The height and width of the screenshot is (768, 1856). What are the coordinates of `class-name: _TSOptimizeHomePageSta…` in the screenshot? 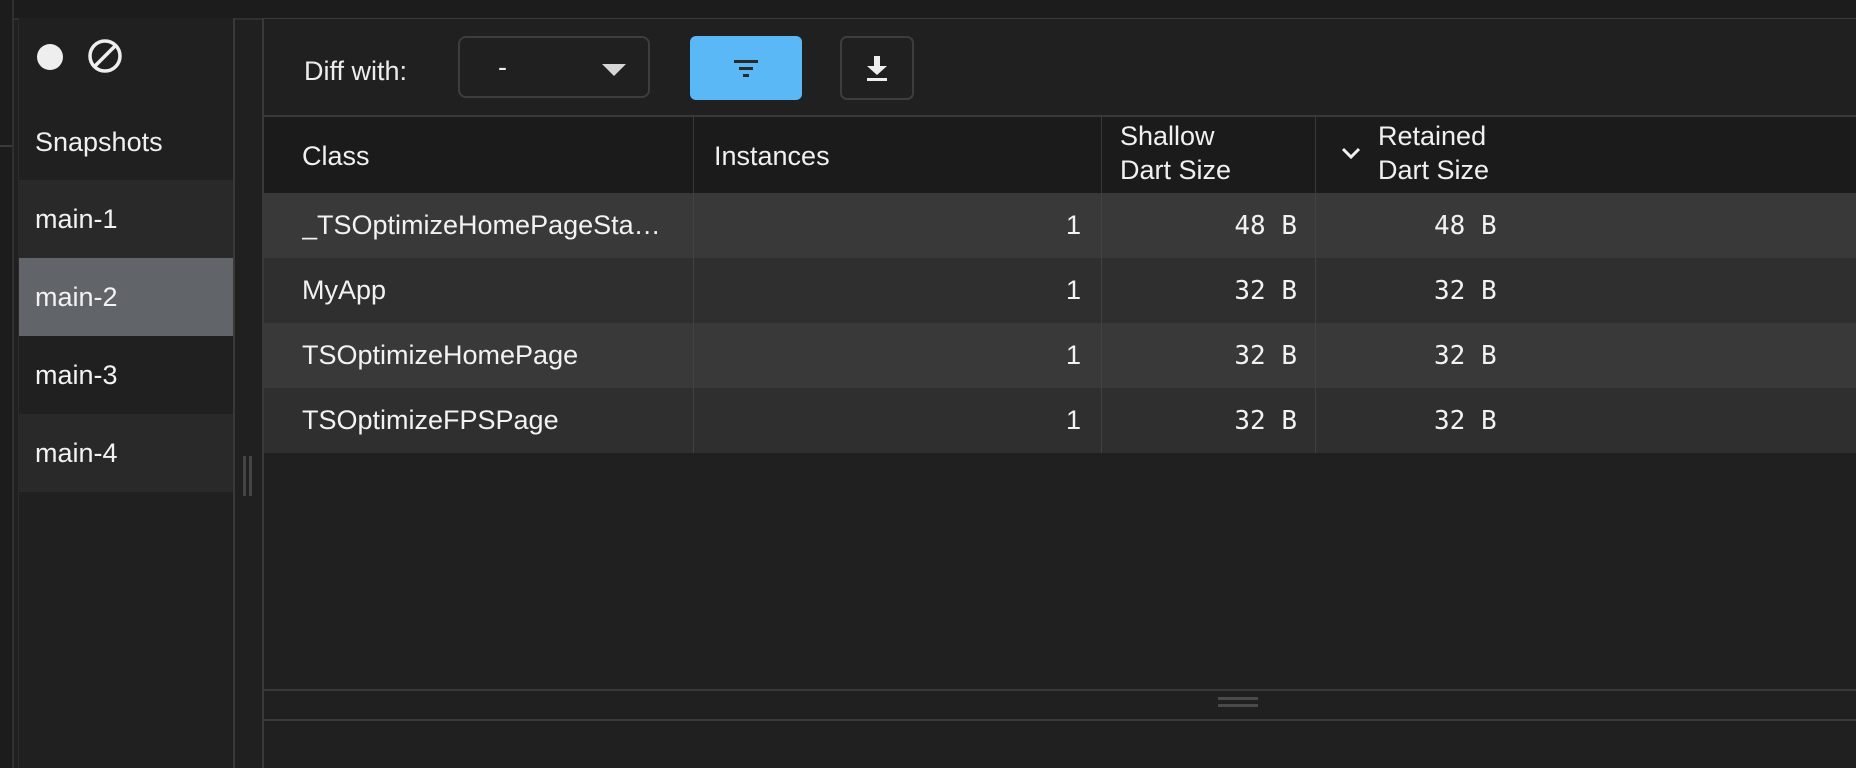 It's located at (481, 225).